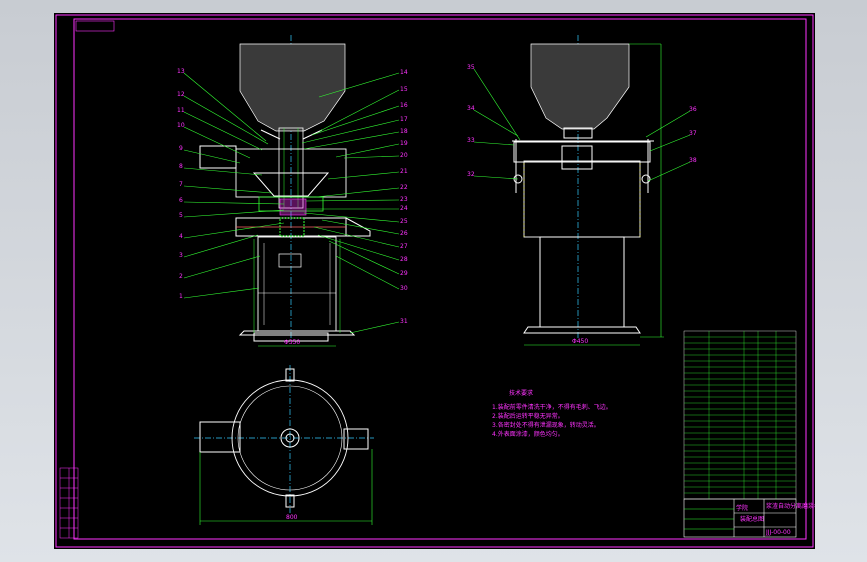  What do you see at coordinates (528, 434) in the screenshot?
I see `svg-text: 4.外表面涂漆，颜色均匀。` at bounding box center [528, 434].